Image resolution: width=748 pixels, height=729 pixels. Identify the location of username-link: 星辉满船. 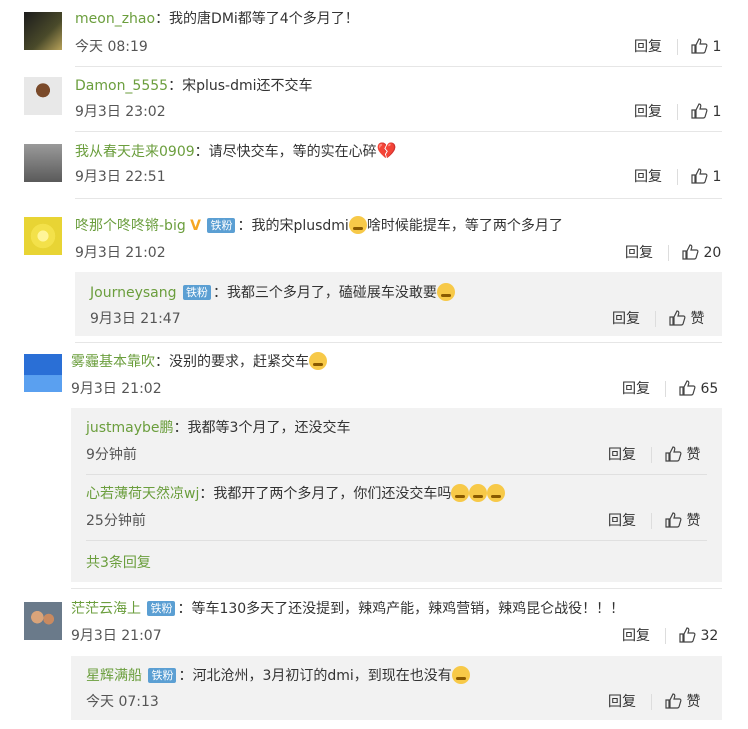
(114, 676).